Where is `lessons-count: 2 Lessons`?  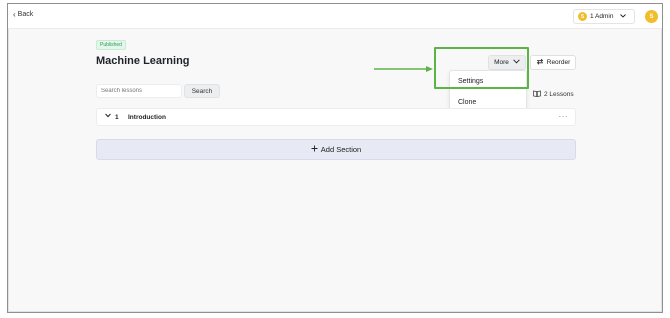 lessons-count: 2 Lessons is located at coordinates (553, 94).